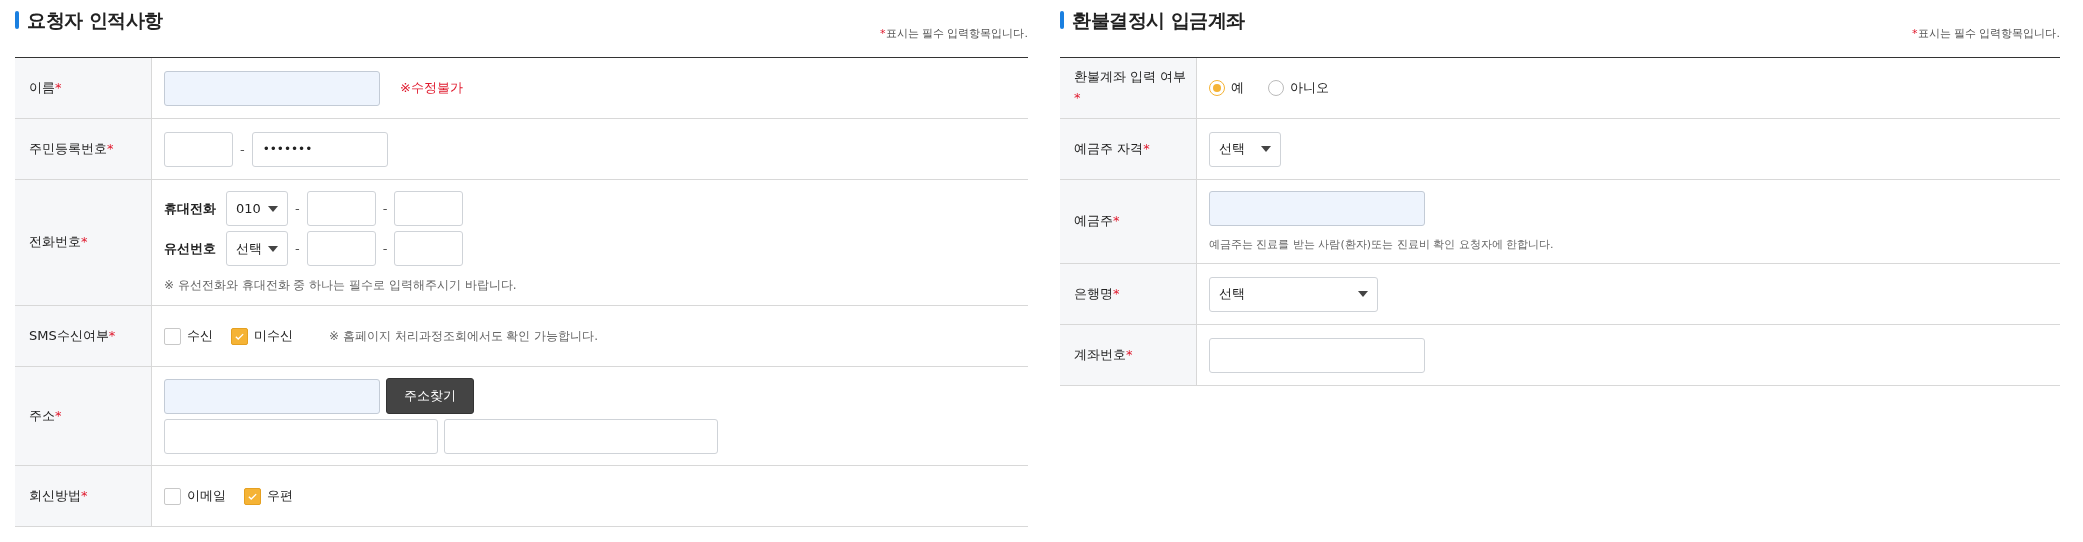  Describe the element at coordinates (280, 496) in the screenshot. I see `checkbox-label: 우편` at that location.